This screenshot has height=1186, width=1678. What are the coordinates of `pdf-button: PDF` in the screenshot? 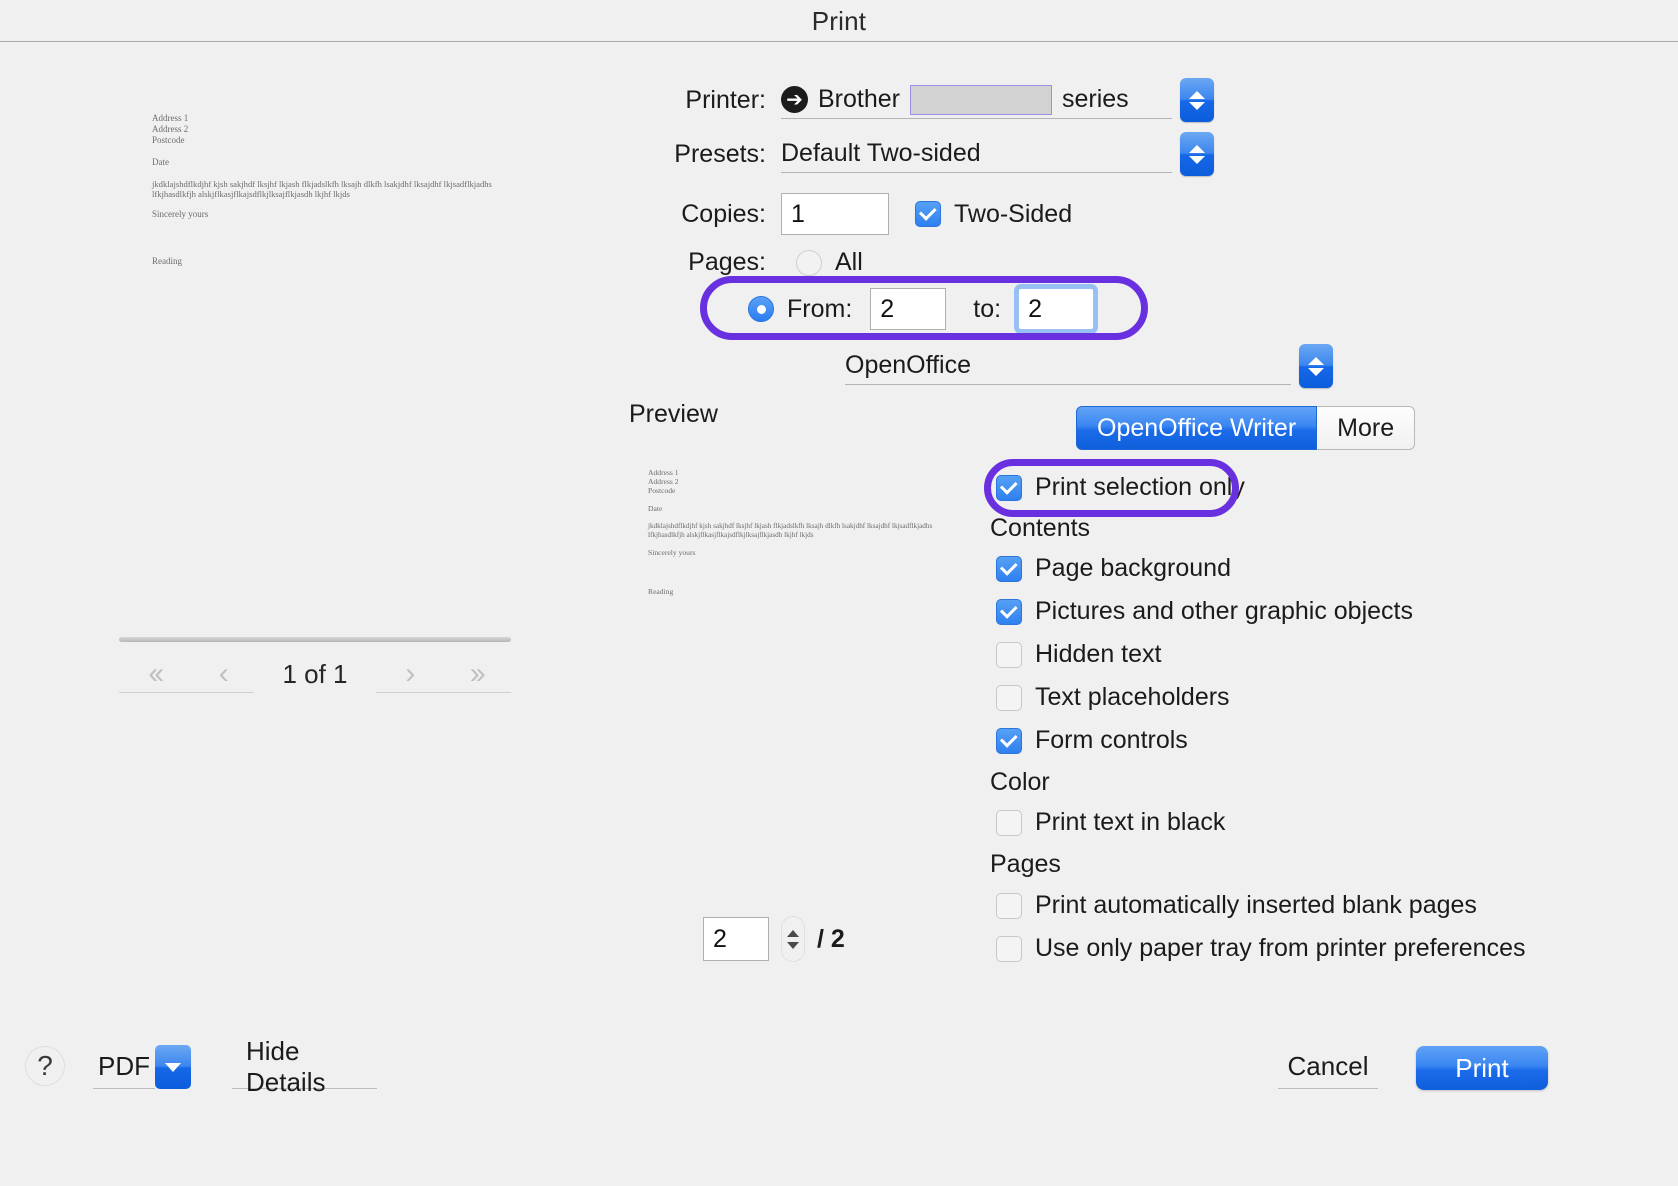 It's located at (124, 1067).